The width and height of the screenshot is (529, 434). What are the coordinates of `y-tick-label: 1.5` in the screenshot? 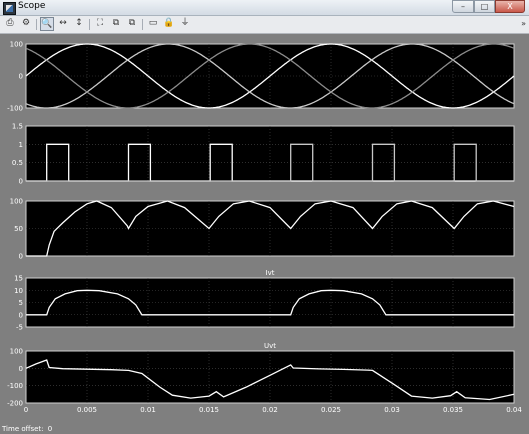 It's located at (17, 127).